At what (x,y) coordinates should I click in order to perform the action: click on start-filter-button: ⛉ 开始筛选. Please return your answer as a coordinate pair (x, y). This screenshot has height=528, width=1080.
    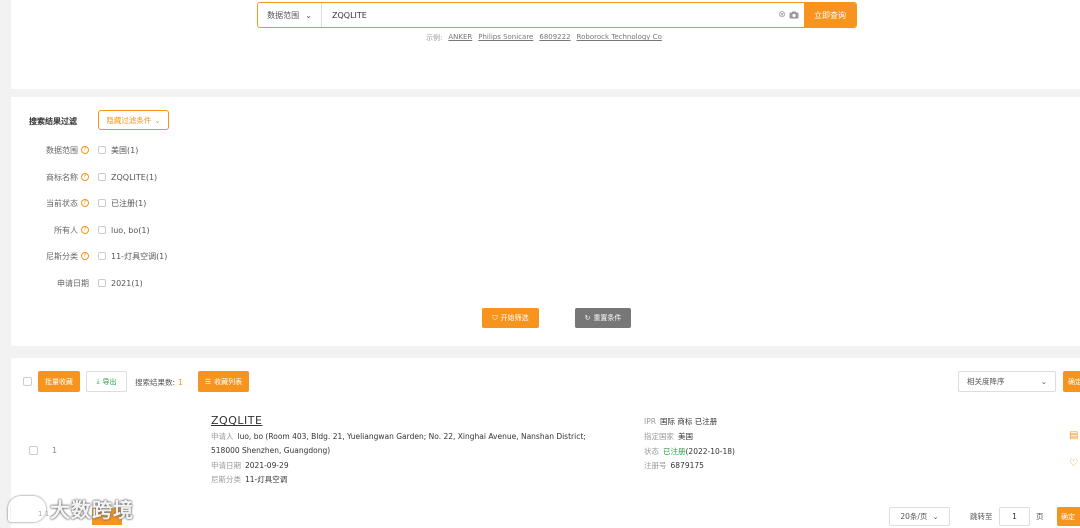
    Looking at the image, I should click on (510, 318).